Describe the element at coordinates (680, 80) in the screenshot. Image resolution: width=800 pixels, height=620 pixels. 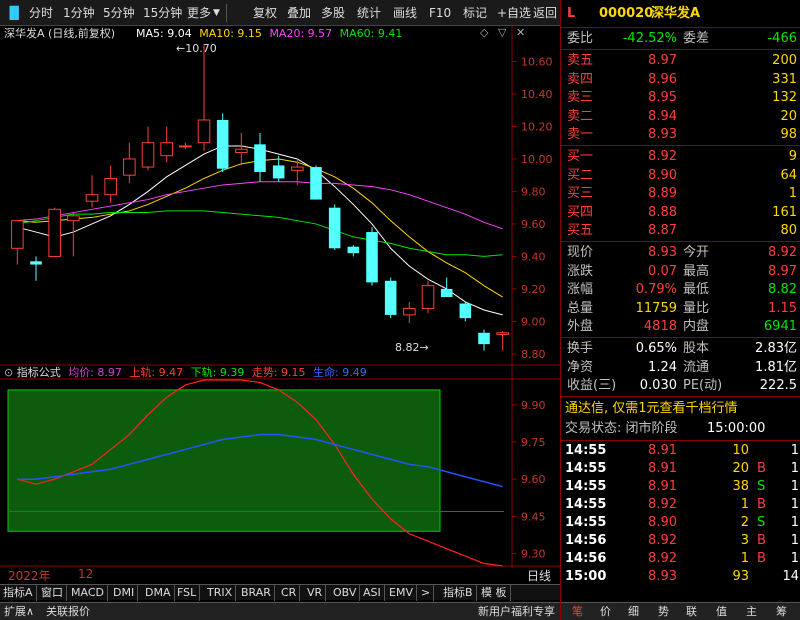
I see `ask-row: 卖四 8.96 331` at that location.